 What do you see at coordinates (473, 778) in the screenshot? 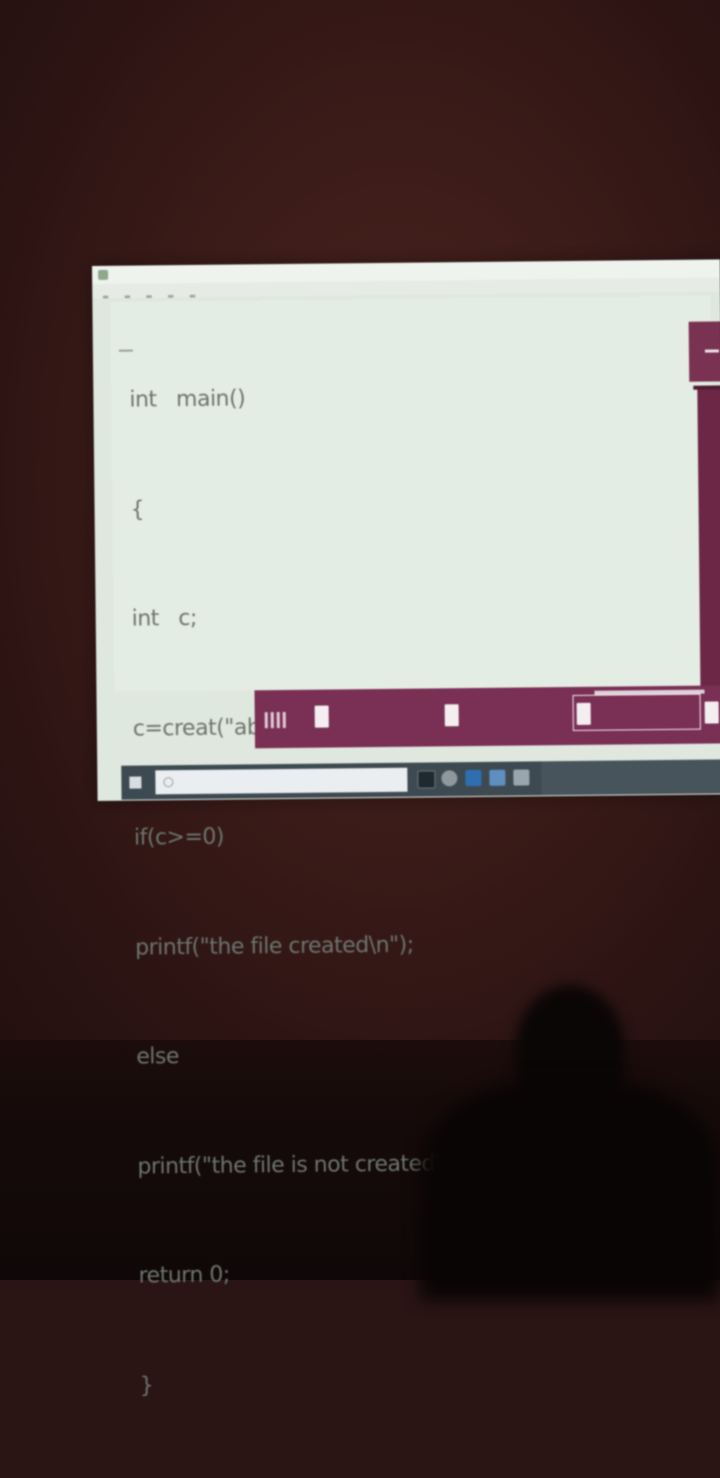
I see `vm-app-icon` at bounding box center [473, 778].